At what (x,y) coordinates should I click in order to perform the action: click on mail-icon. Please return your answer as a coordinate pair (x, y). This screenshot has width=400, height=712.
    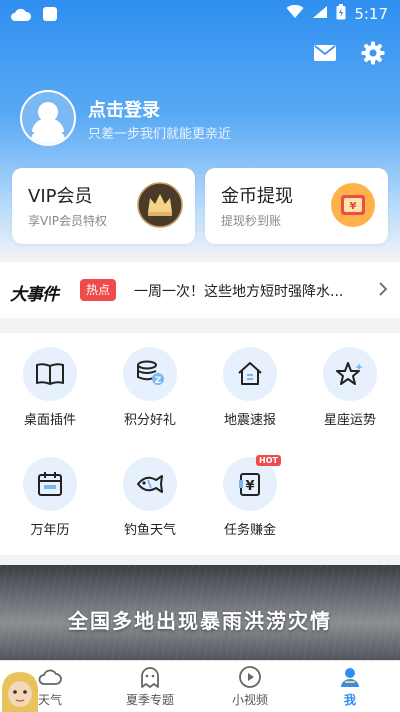
    Looking at the image, I should click on (325, 53).